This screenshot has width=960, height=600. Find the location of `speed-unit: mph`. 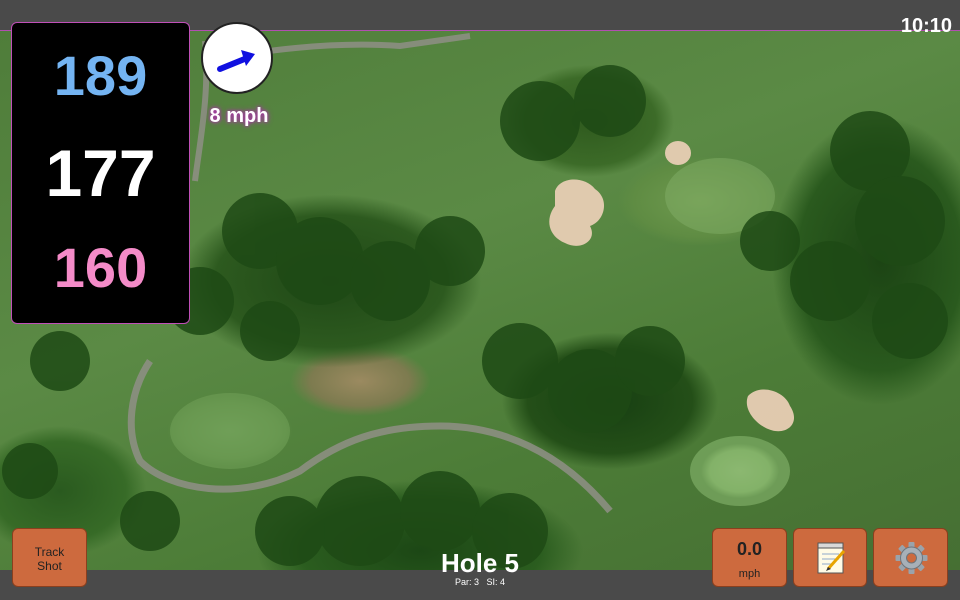

speed-unit: mph is located at coordinates (749, 574).